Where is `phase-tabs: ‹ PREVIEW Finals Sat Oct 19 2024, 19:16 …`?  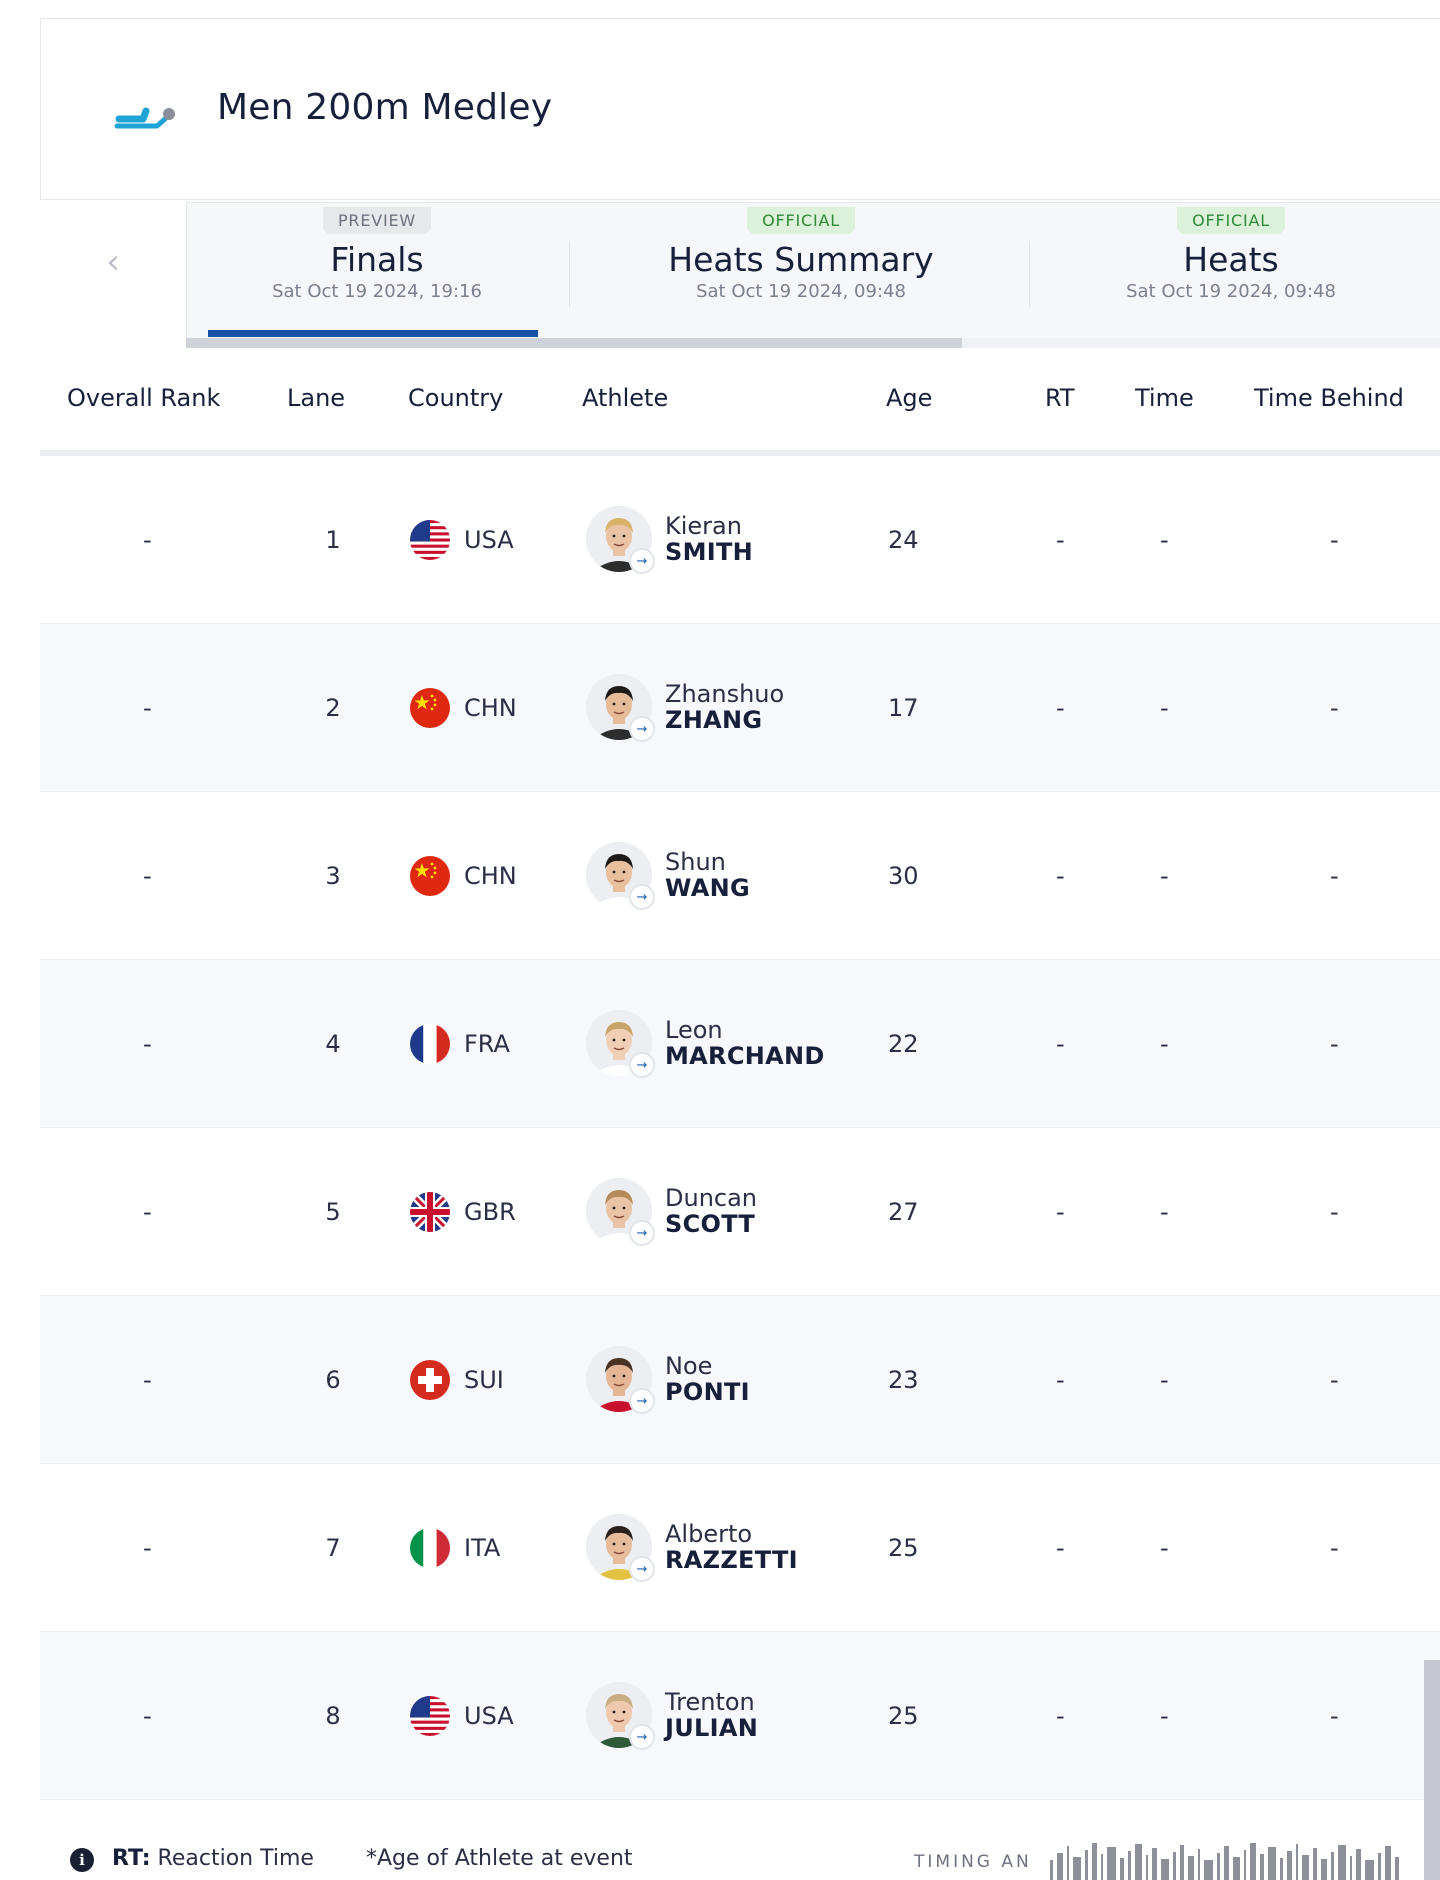
phase-tabs: ‹ PREVIEW Finals Sat Oct 19 2024, 19:16 … is located at coordinates (740, 274).